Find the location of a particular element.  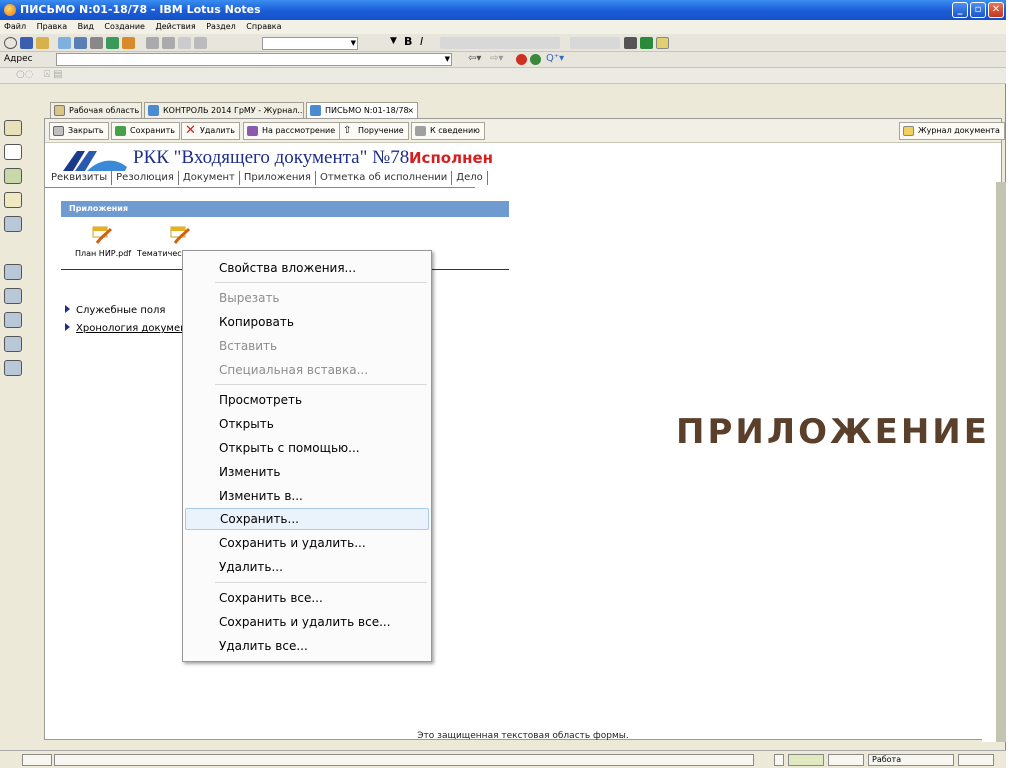

attachment-label: Тематическ is located at coordinates (161, 253).